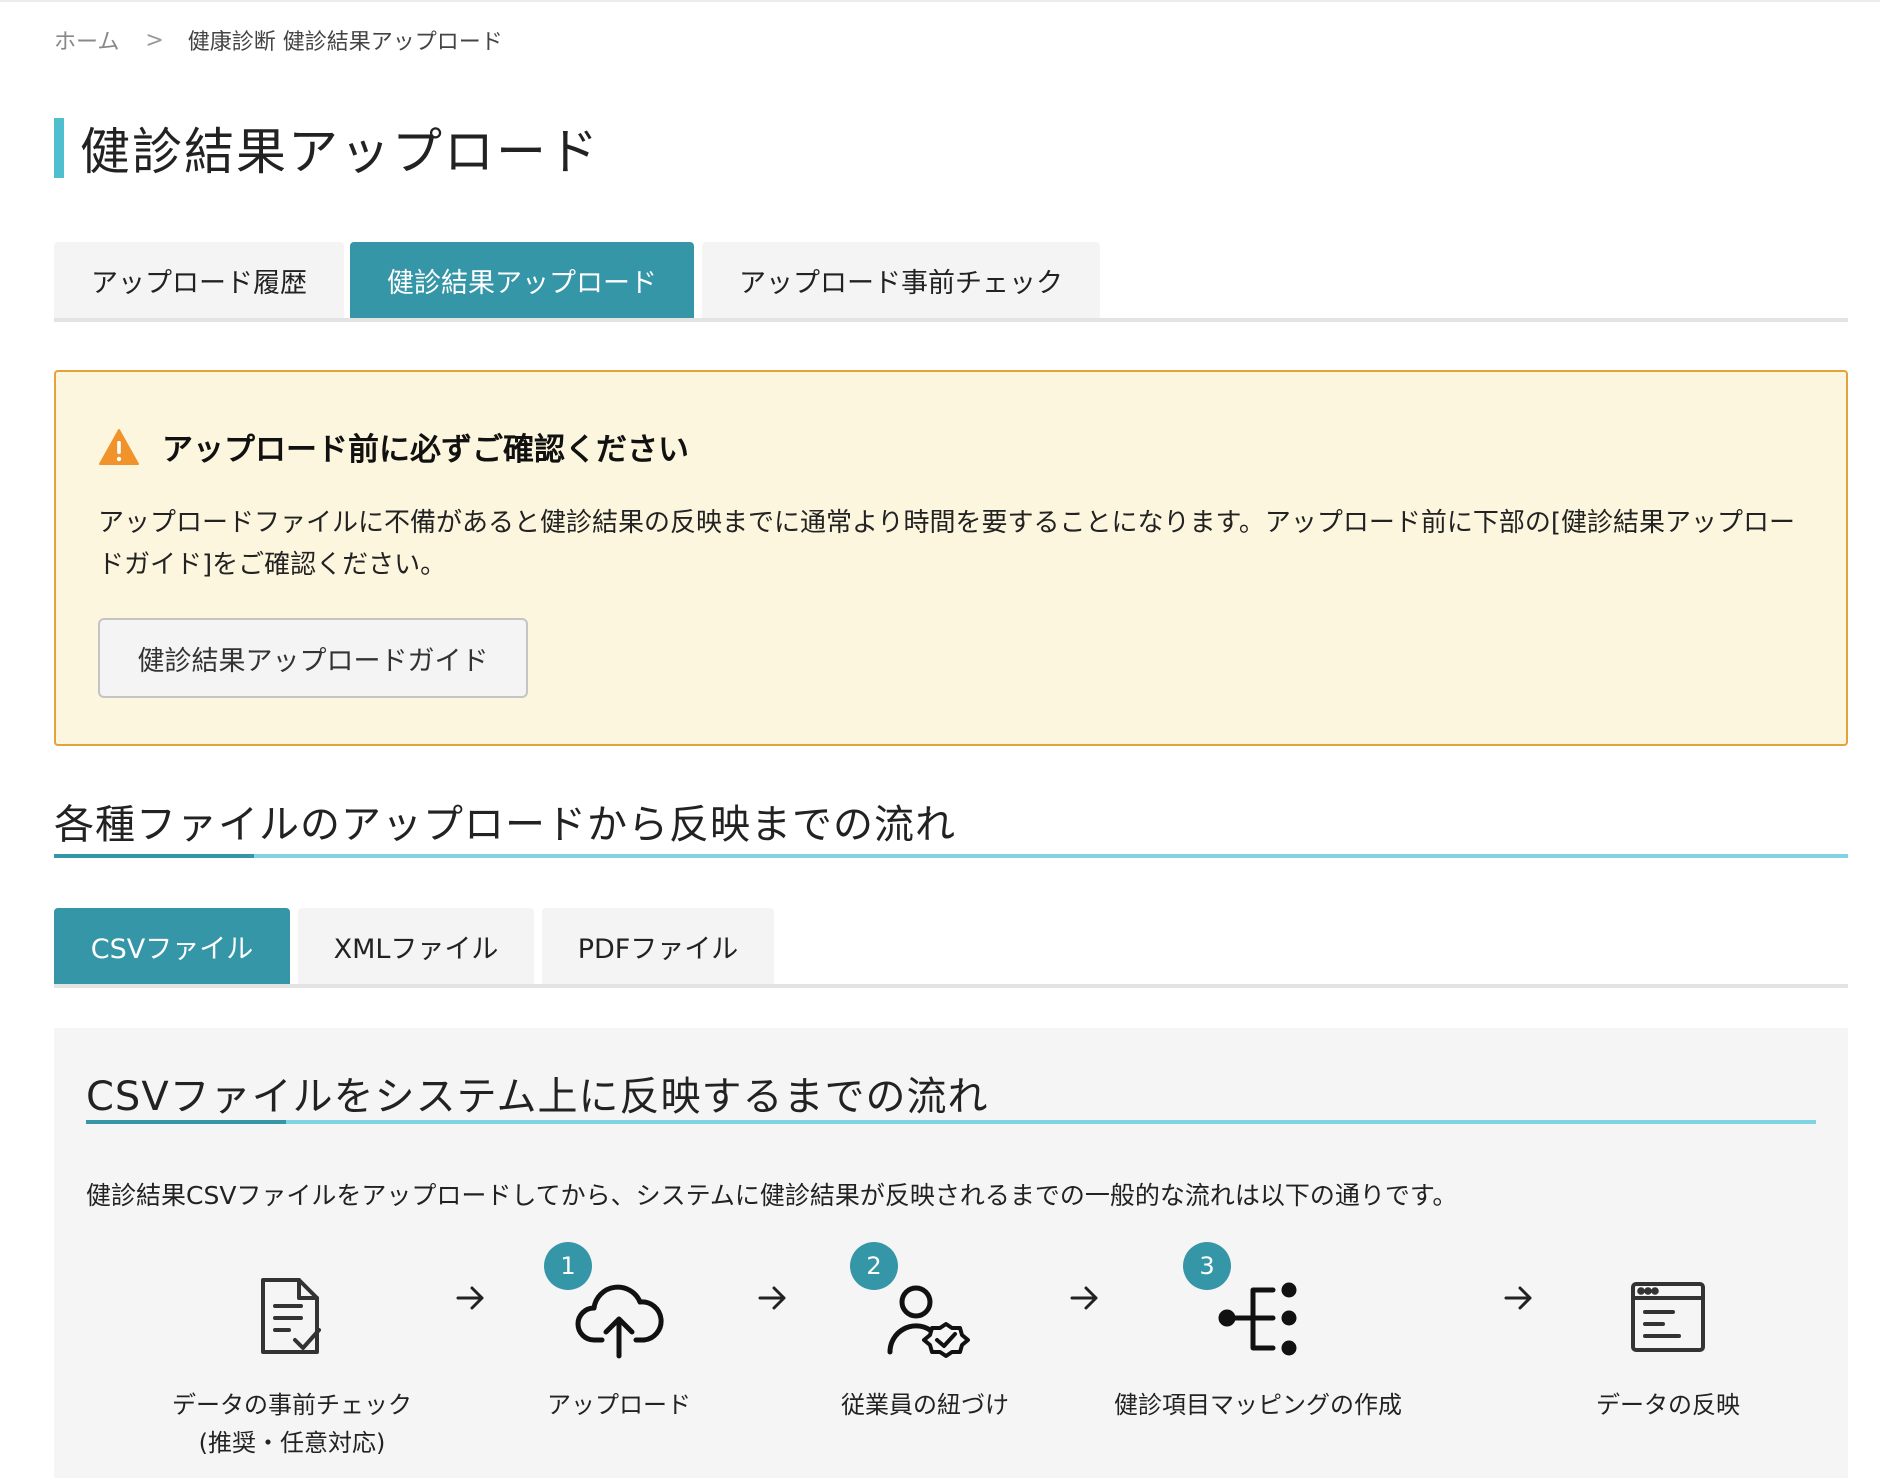  Describe the element at coordinates (925, 1405) in the screenshot. I see `step-label: 従業員の紐づけ` at that location.